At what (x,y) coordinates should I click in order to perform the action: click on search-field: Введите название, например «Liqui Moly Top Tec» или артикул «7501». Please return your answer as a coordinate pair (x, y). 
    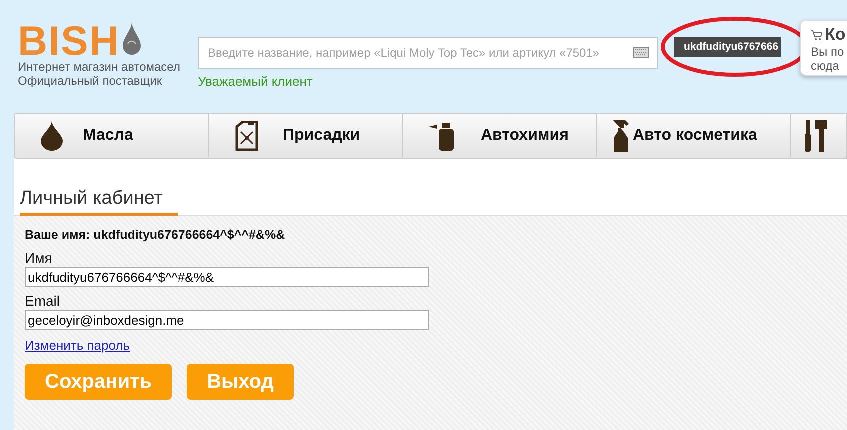
    Looking at the image, I should click on (428, 53).